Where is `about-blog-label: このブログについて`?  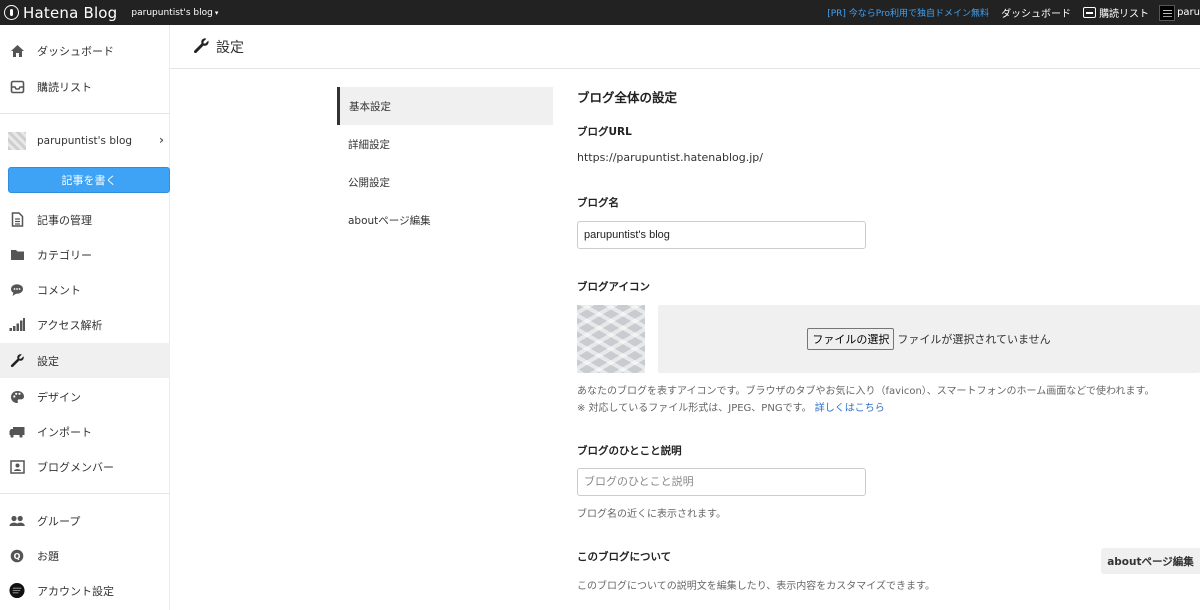
about-blog-label: このブログについて is located at coordinates (624, 557).